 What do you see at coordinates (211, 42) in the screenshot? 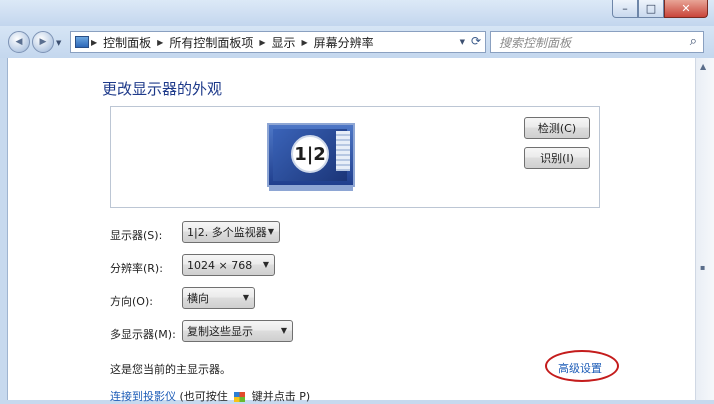
I see `breadcrumb-all-items: 所有控制面板项` at bounding box center [211, 42].